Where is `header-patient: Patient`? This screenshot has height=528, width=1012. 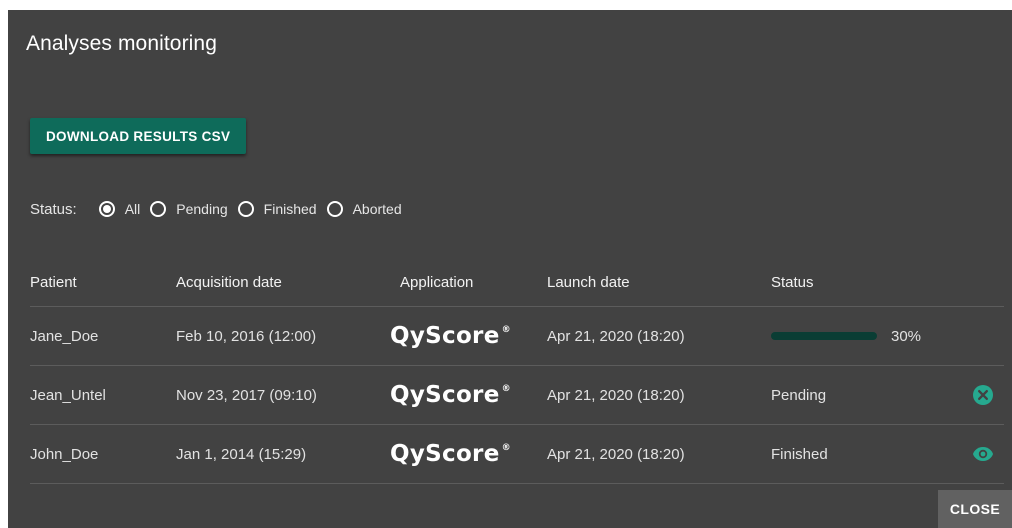
header-patient: Patient is located at coordinates (53, 282).